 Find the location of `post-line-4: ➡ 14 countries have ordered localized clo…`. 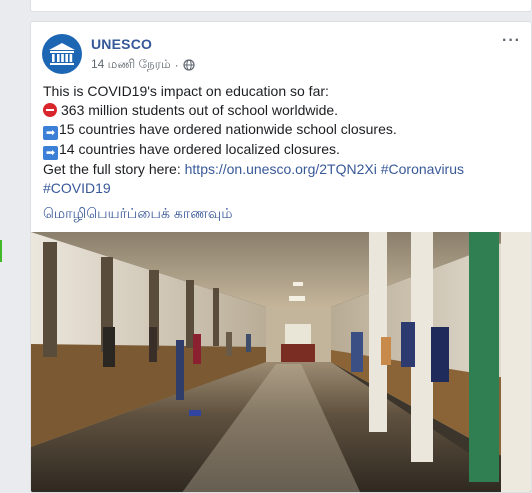

post-line-4: ➡ 14 countries have ordered localized clo… is located at coordinates (283, 150).